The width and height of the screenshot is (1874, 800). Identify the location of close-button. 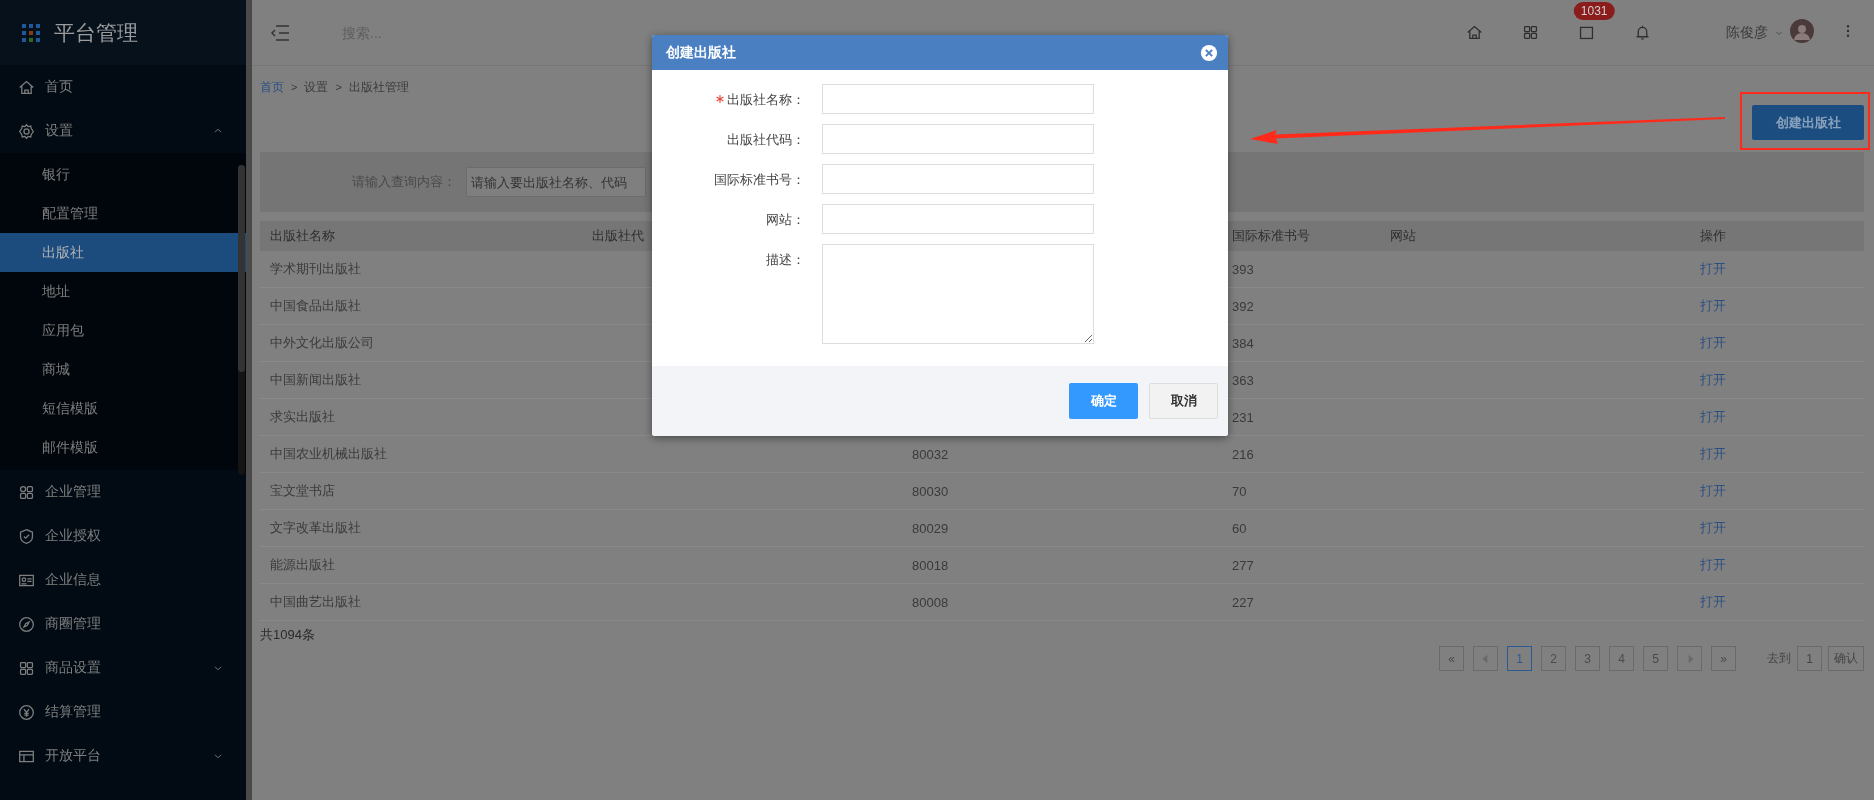
(1209, 52).